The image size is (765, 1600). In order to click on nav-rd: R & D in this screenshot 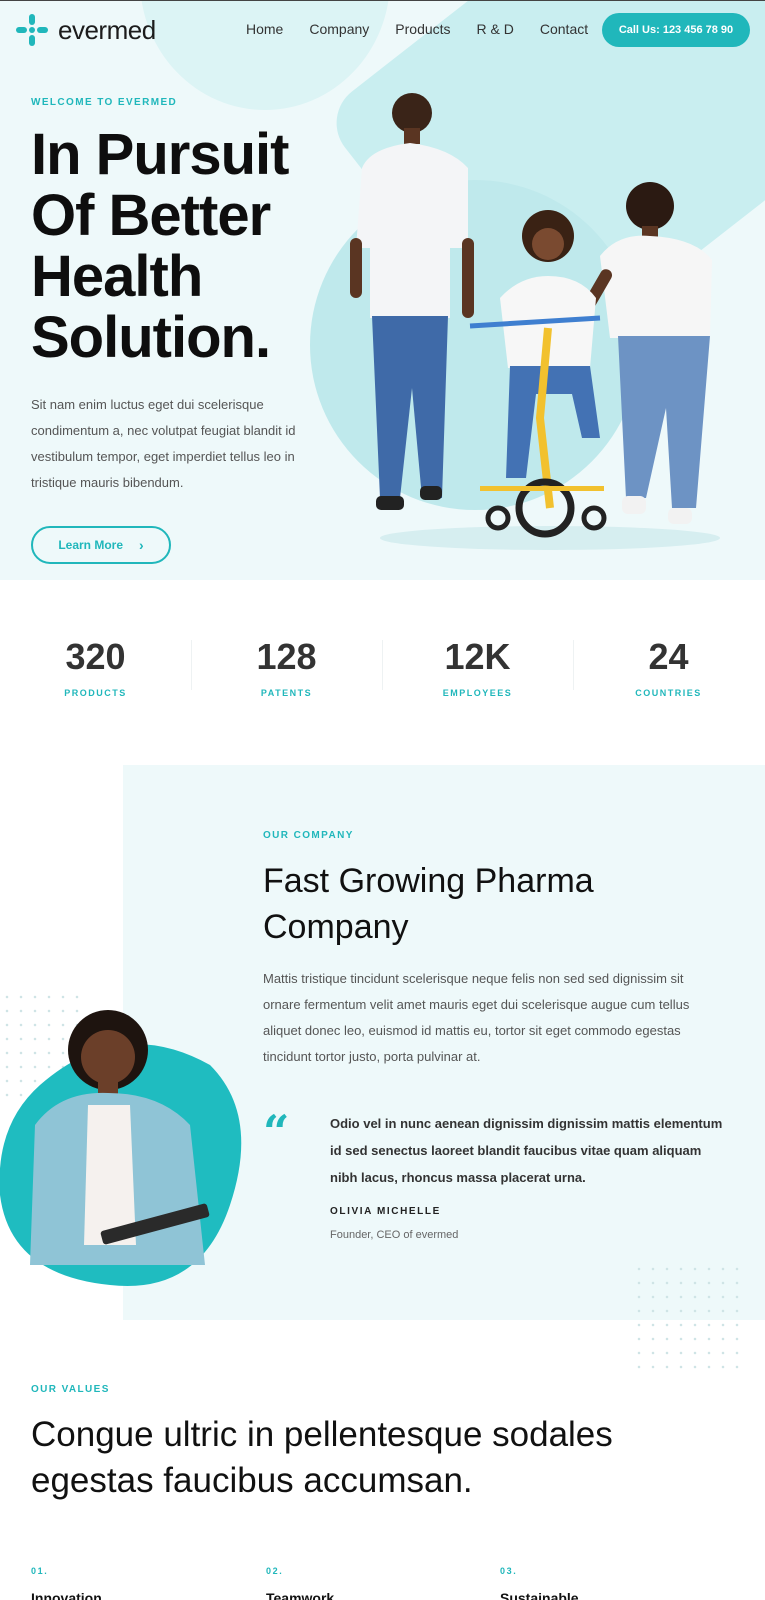, I will do `click(495, 29)`.